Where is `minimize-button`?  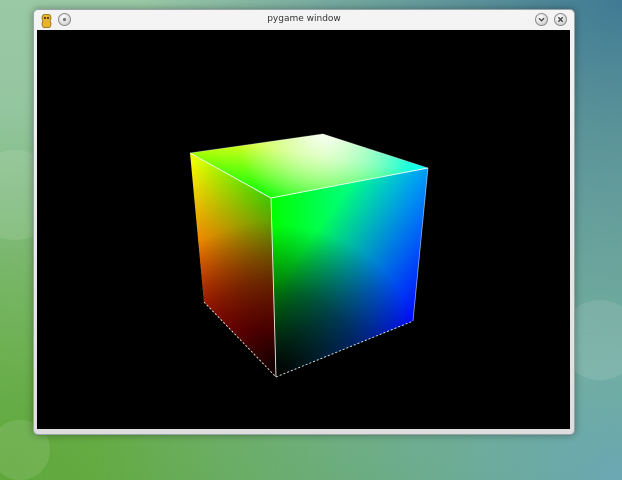 minimize-button is located at coordinates (541, 19).